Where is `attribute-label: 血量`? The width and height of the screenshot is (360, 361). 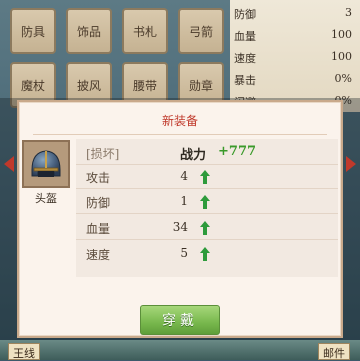
attribute-label: 血量 is located at coordinates (98, 229).